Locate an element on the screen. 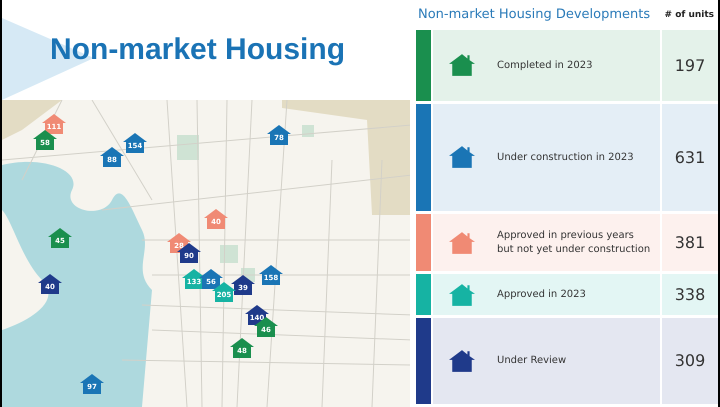 The image size is (720, 407). category-label: Completed in 2023 is located at coordinates (544, 65).